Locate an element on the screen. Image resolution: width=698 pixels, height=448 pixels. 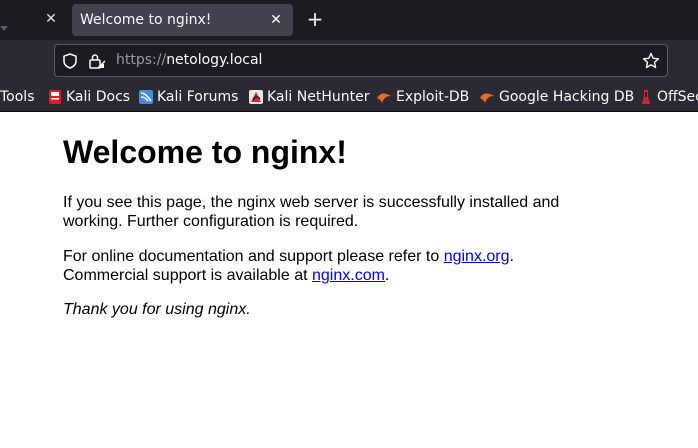
shield-icon is located at coordinates (70, 61).